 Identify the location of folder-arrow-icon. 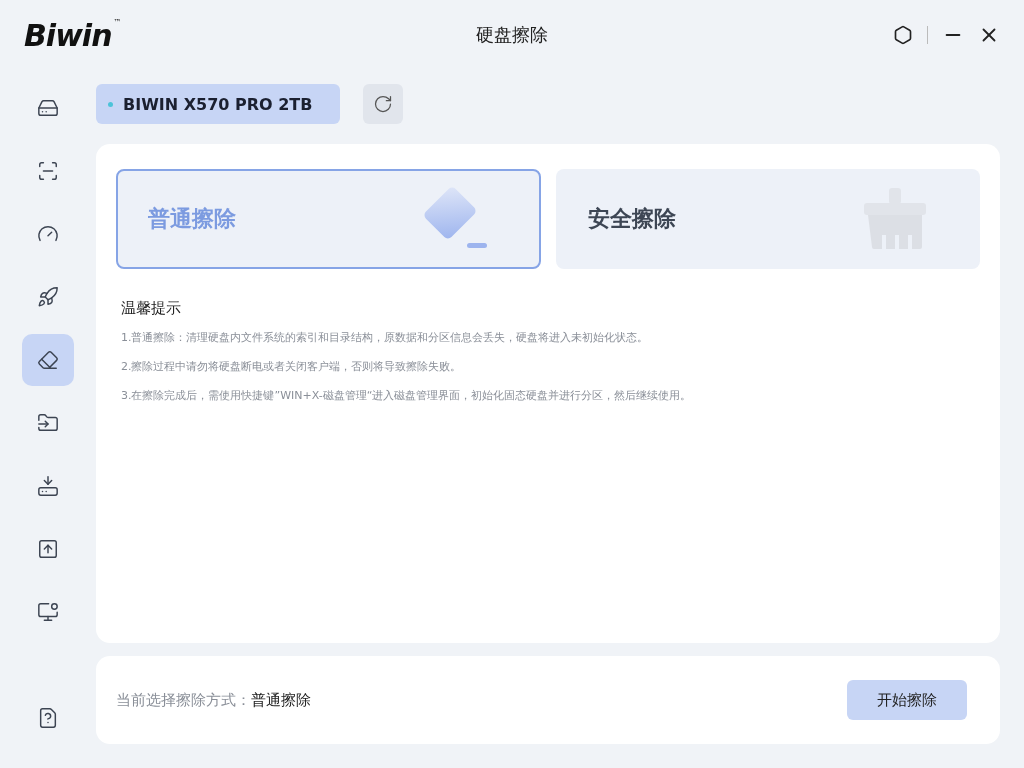
(48, 423).